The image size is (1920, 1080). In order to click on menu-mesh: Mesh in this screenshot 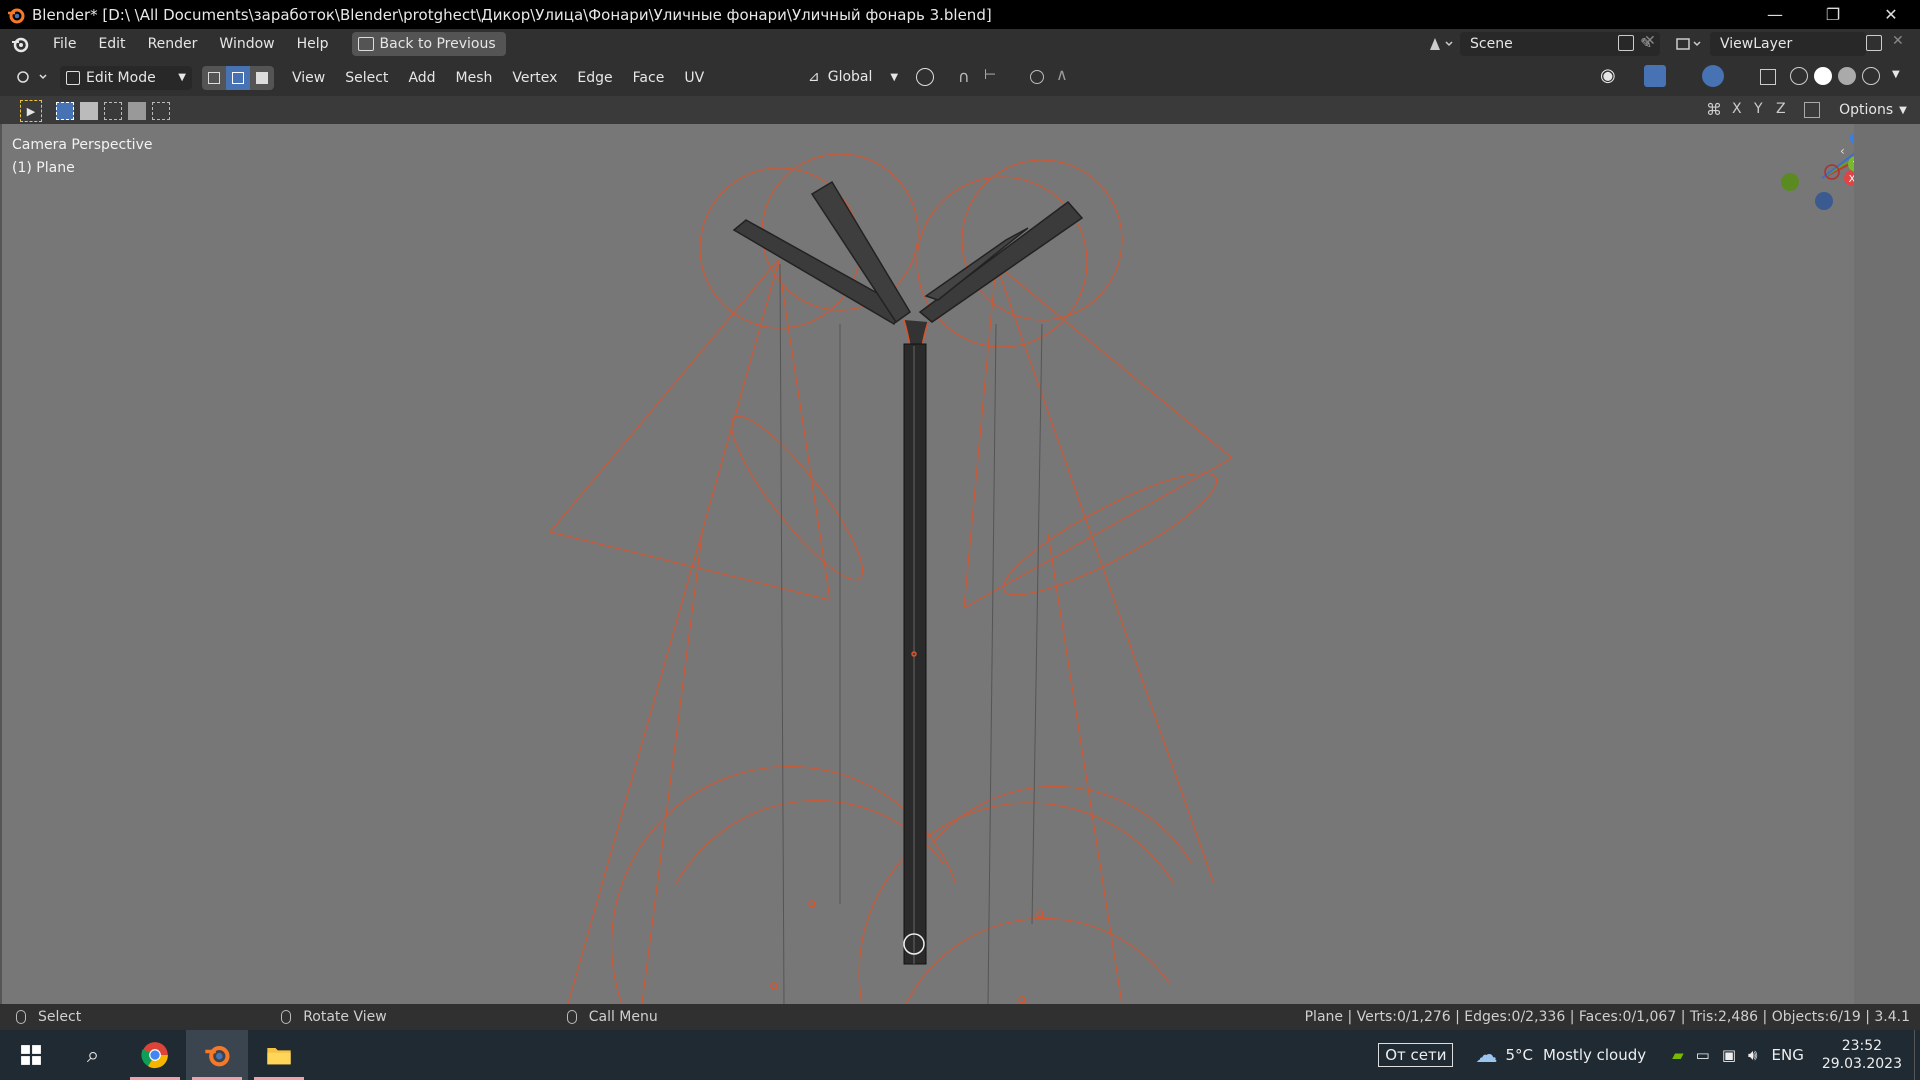, I will do `click(474, 78)`.